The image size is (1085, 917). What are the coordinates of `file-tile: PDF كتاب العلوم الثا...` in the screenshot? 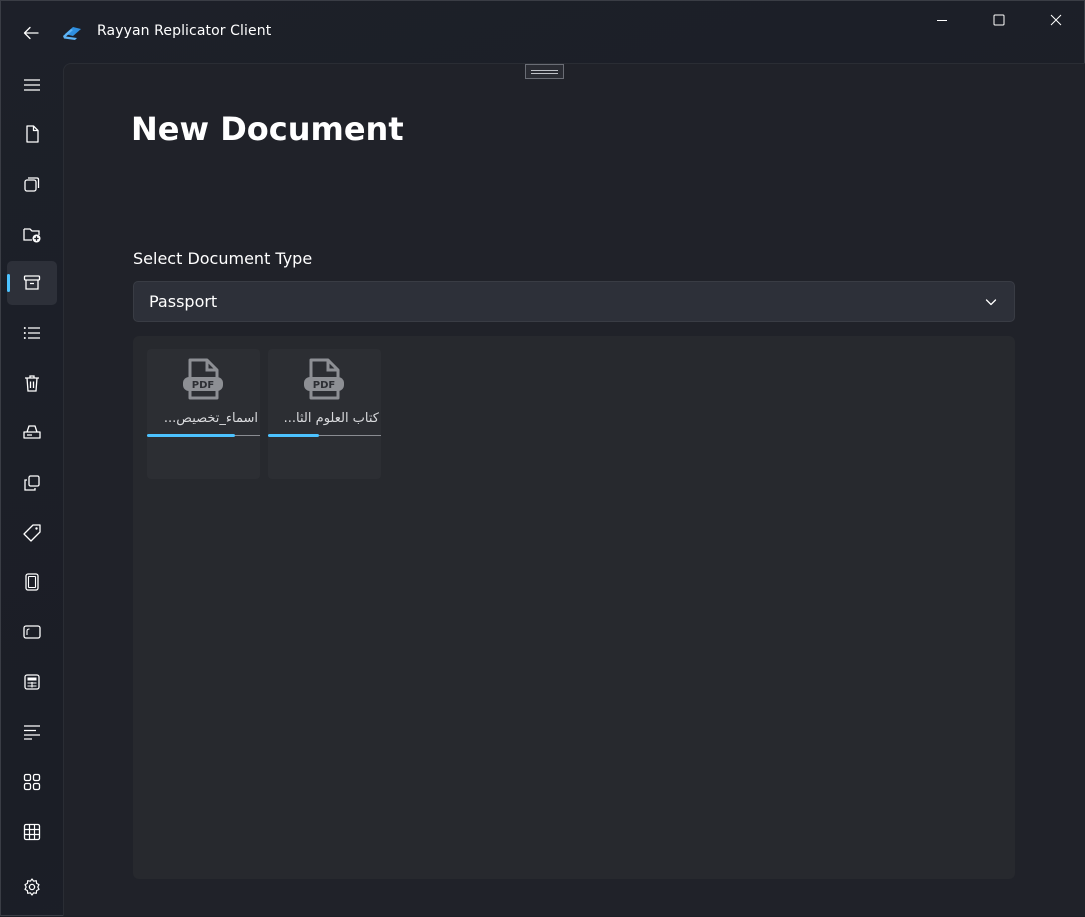 It's located at (324, 414).